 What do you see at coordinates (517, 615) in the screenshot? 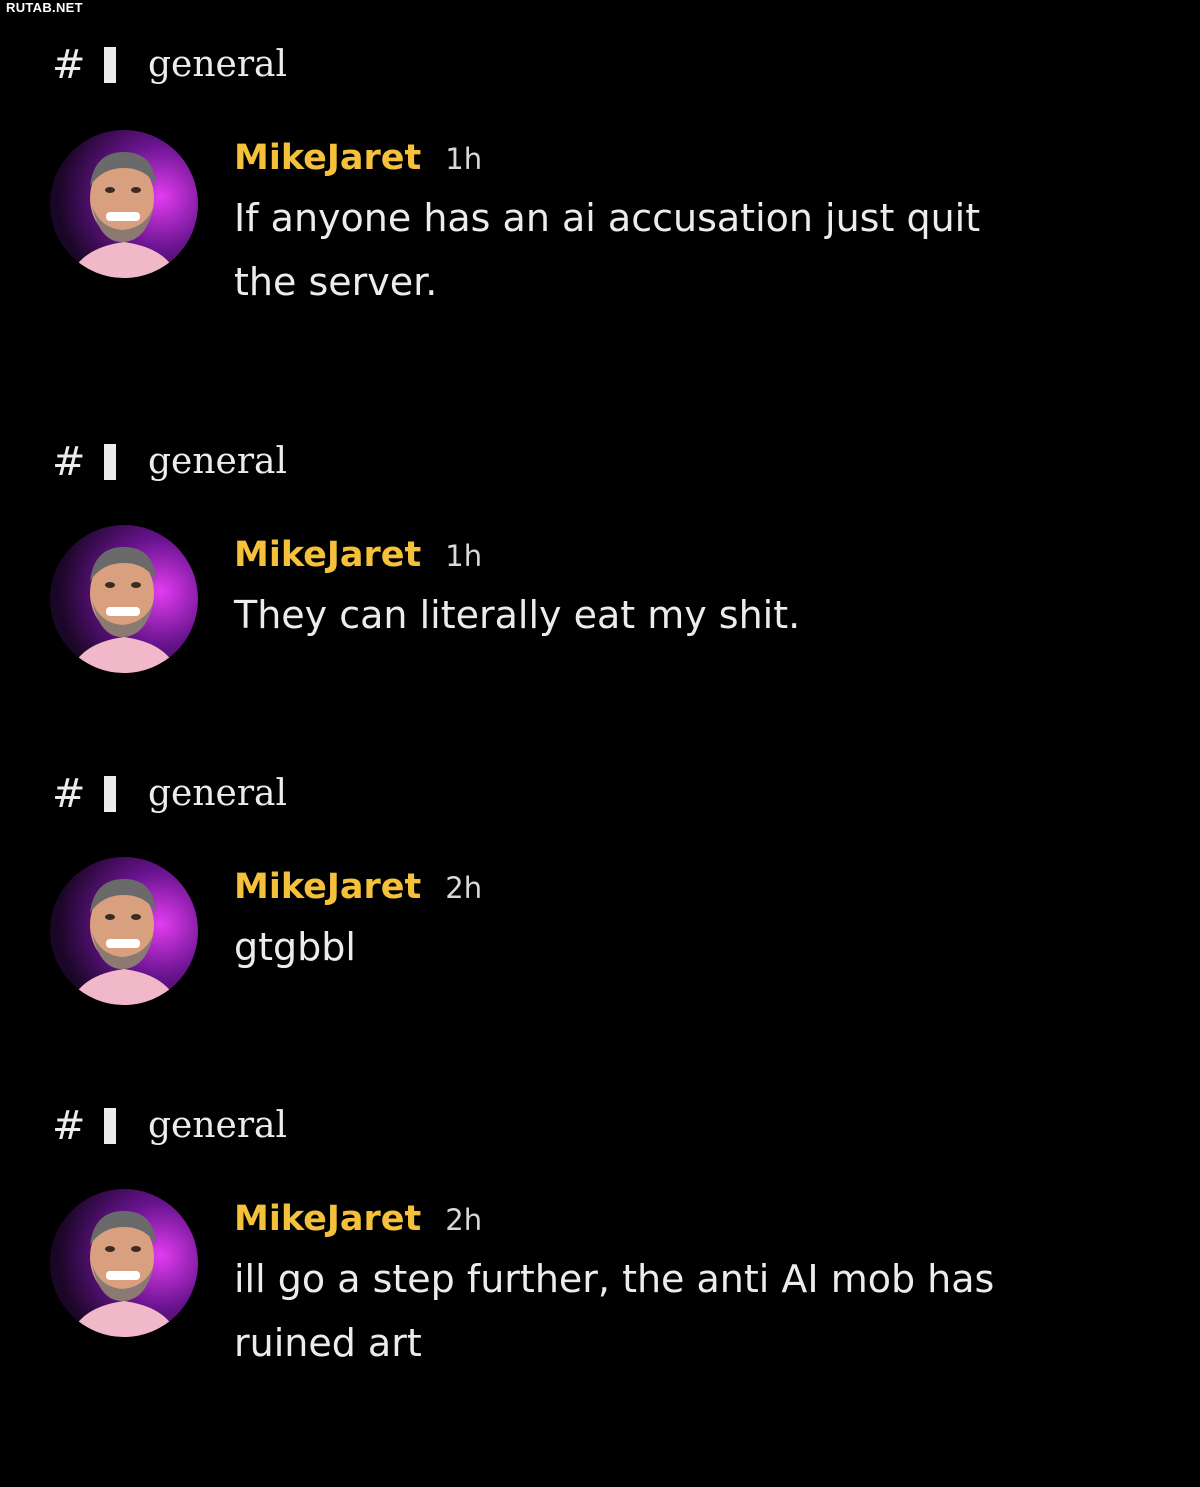
I see `message-text: They can literally eat my shit.` at bounding box center [517, 615].